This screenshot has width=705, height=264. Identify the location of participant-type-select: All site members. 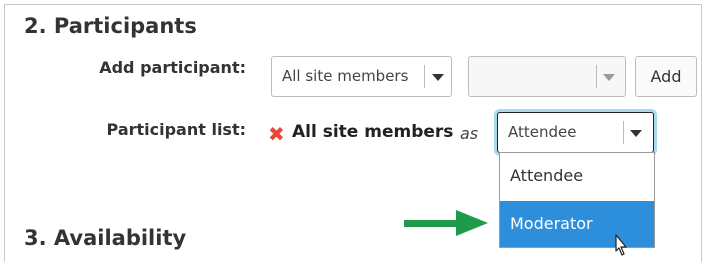
(361, 76).